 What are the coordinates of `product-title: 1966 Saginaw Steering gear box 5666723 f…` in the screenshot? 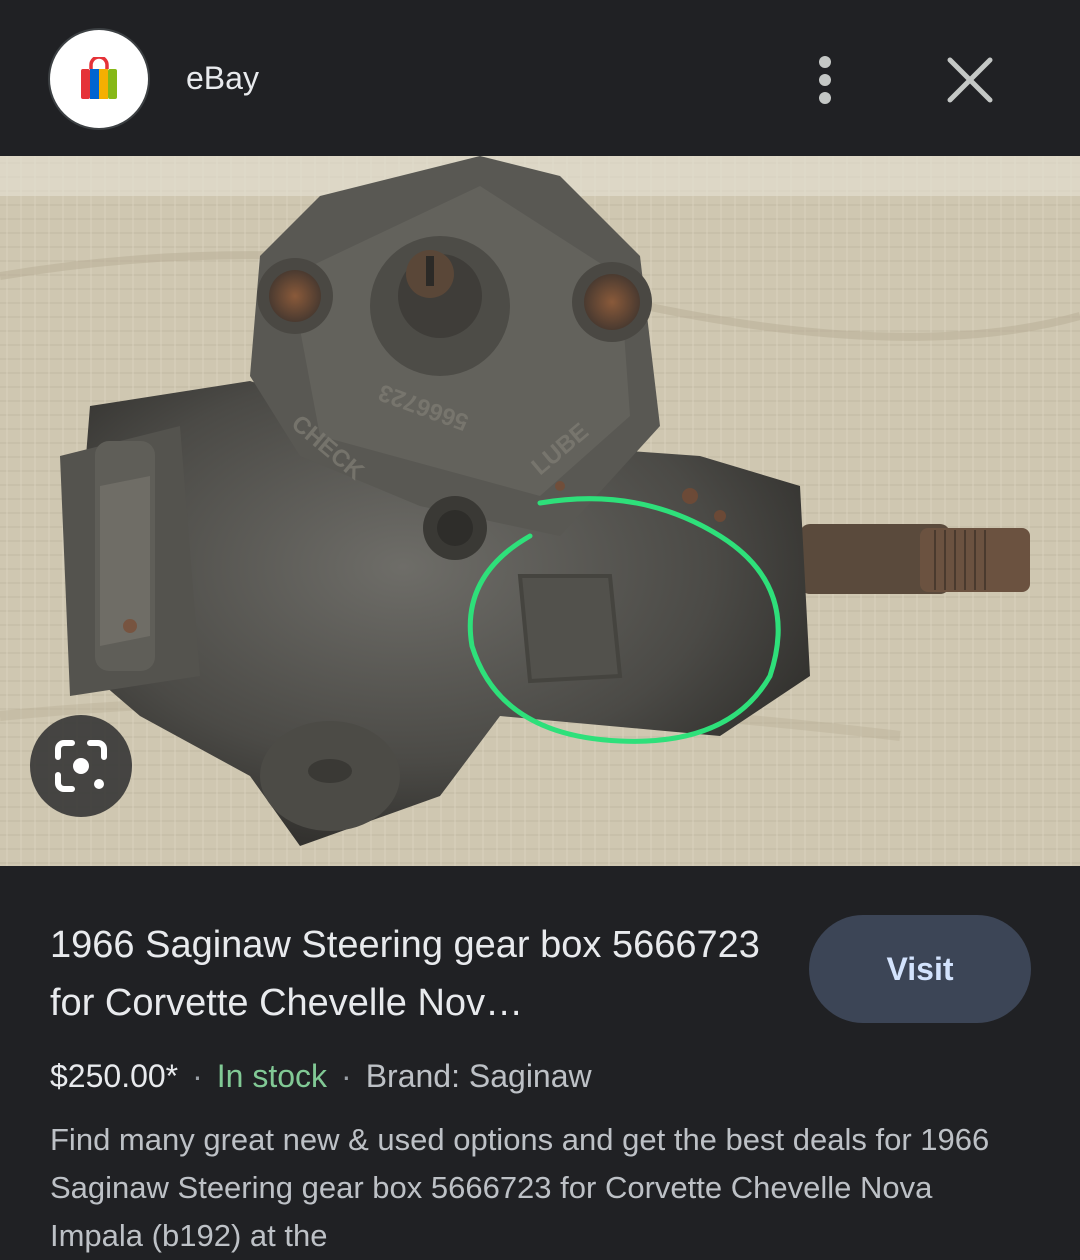 It's located at (410, 974).